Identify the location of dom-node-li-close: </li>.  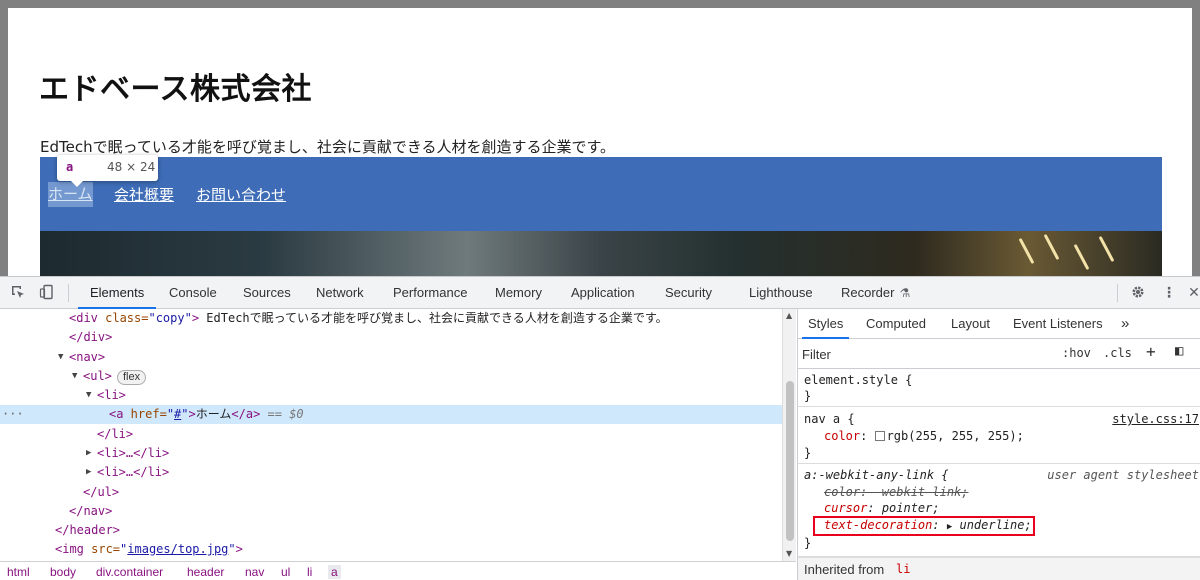
(391, 434).